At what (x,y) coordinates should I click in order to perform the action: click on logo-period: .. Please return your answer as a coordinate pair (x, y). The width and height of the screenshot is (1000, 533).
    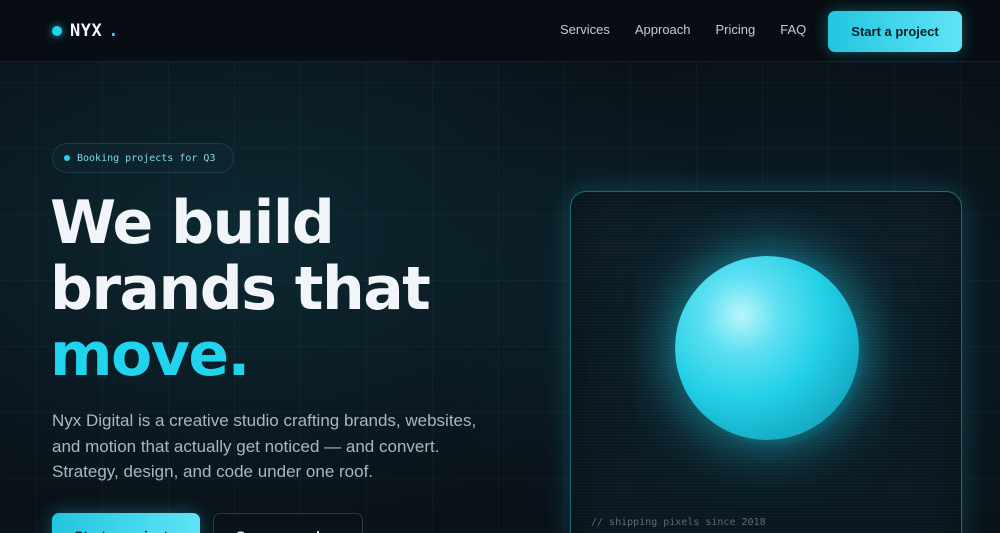
    Looking at the image, I should click on (113, 31).